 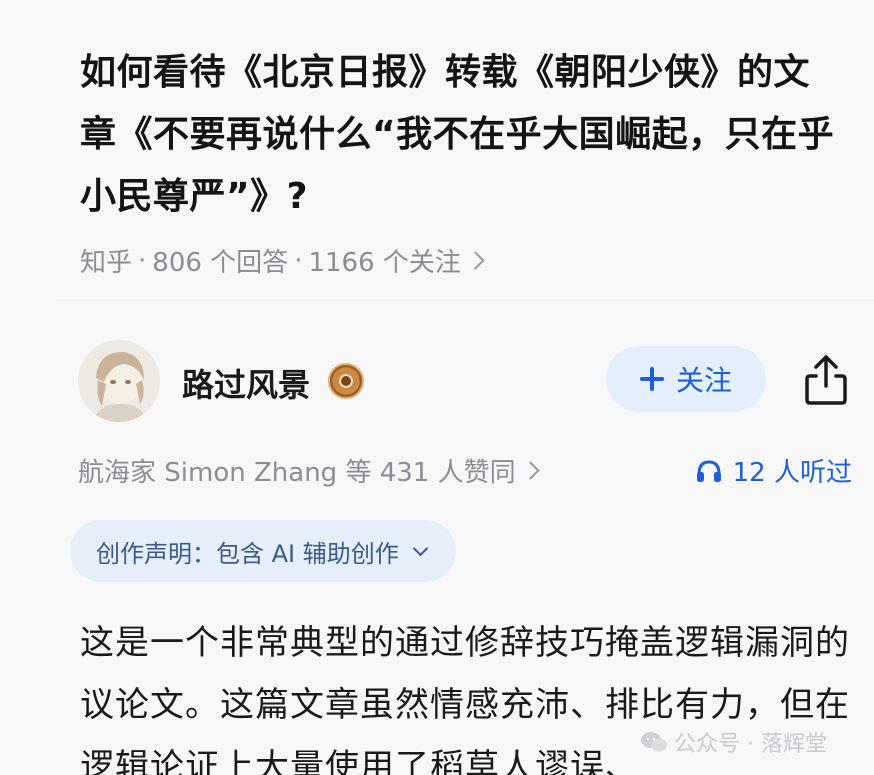 I want to click on follow-button: 关注, so click(x=686, y=379).